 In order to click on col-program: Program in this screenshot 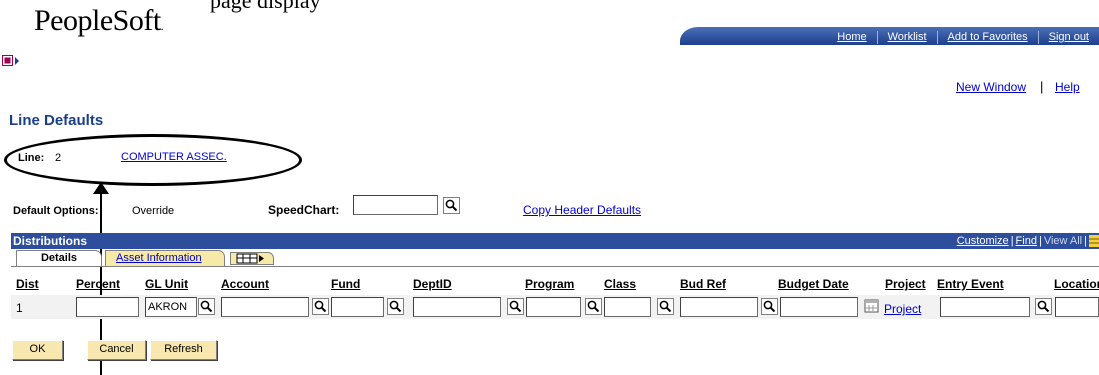, I will do `click(549, 284)`.